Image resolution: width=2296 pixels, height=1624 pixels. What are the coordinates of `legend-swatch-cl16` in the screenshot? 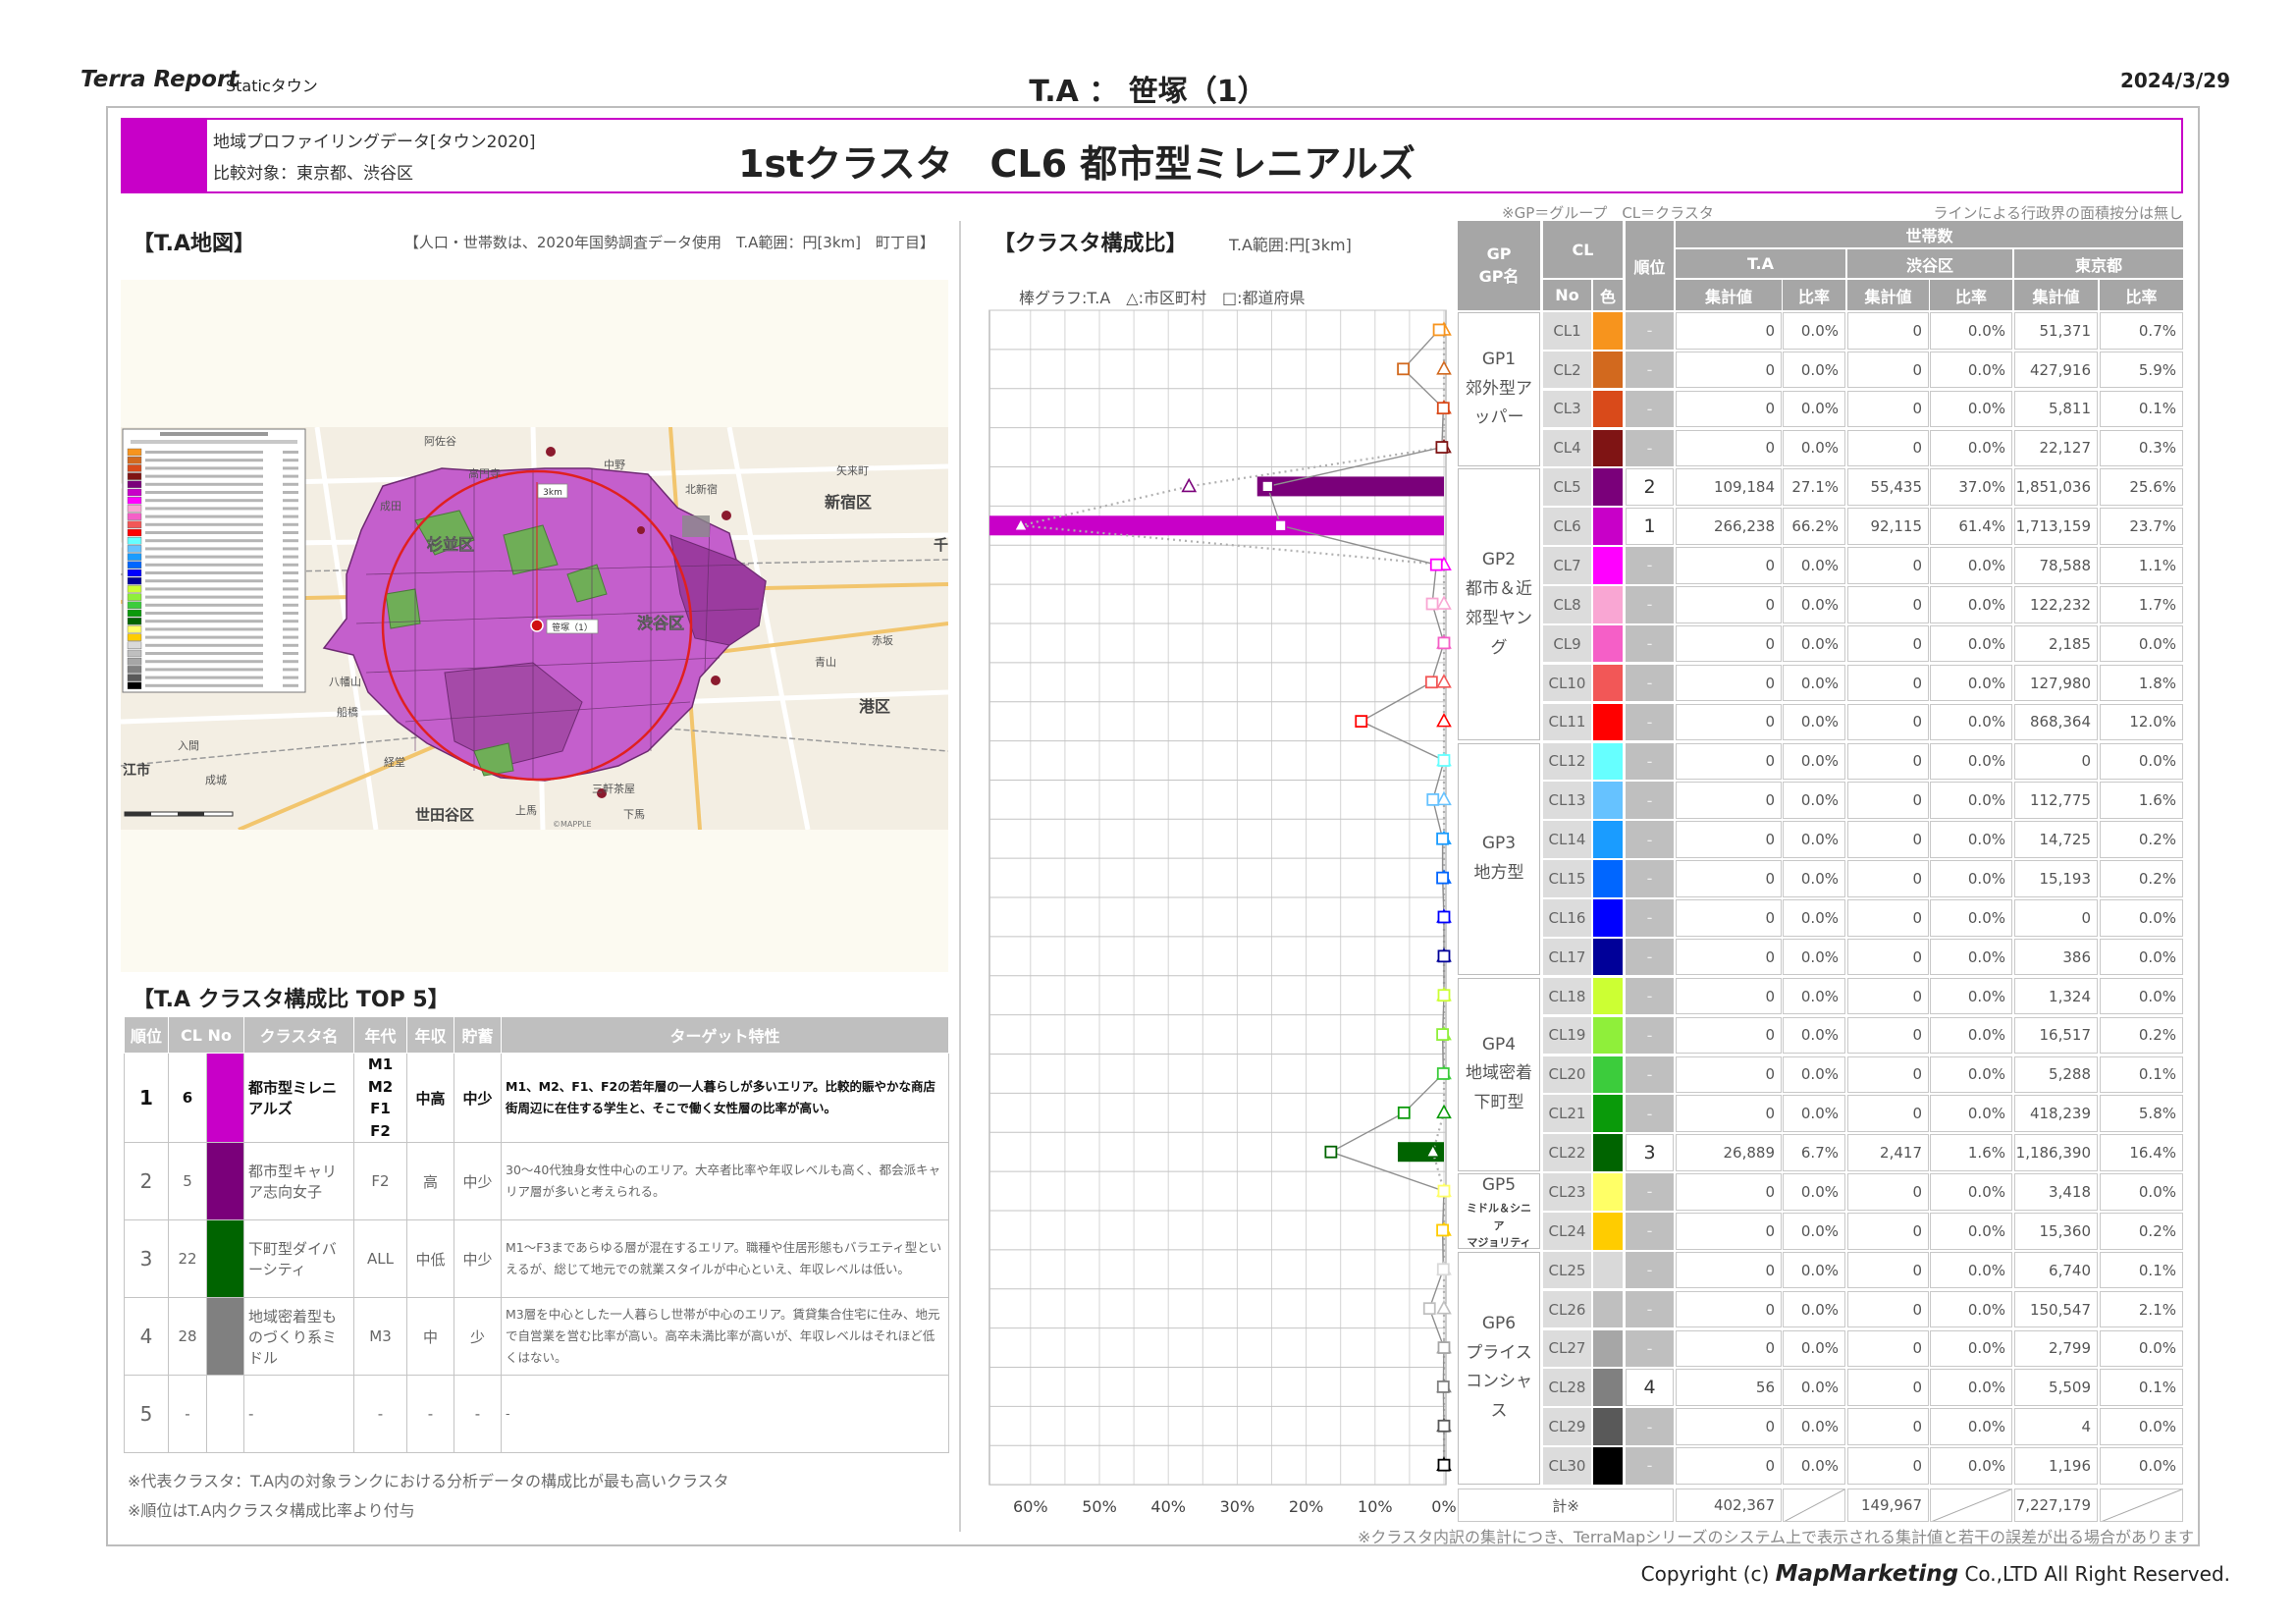 It's located at (134, 572).